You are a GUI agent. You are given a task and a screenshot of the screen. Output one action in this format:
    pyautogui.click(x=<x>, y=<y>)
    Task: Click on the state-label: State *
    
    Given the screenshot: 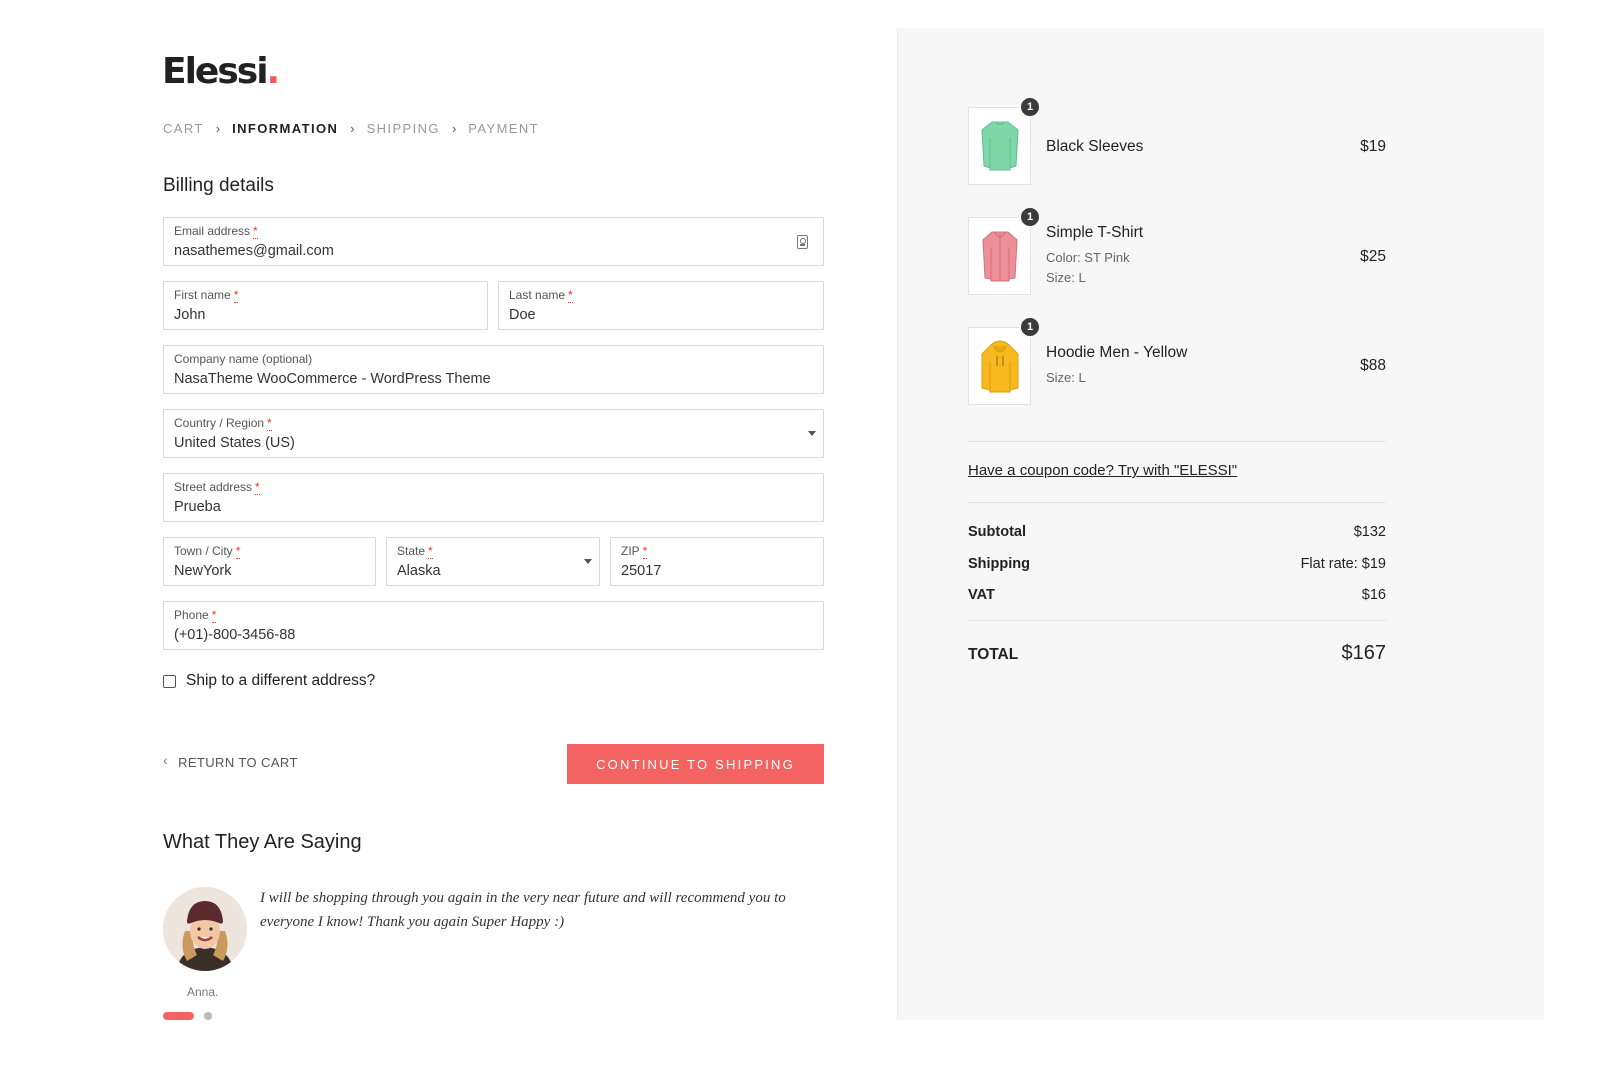 What is the action you would take?
    pyautogui.click(x=415, y=551)
    